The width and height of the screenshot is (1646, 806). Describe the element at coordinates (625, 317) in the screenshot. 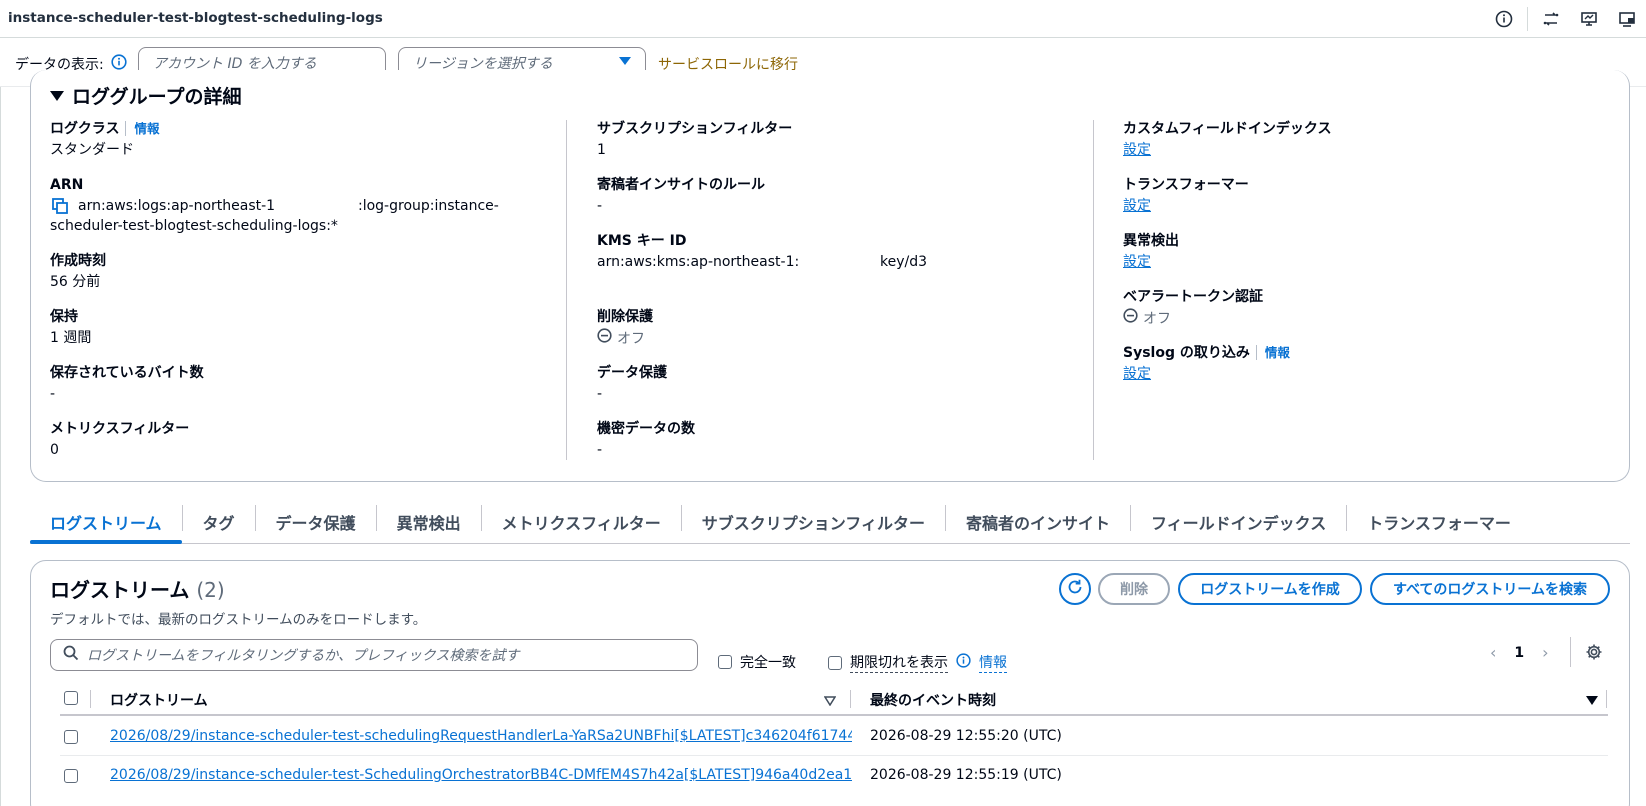

I see `deletion-protection-label: 削除保護` at that location.